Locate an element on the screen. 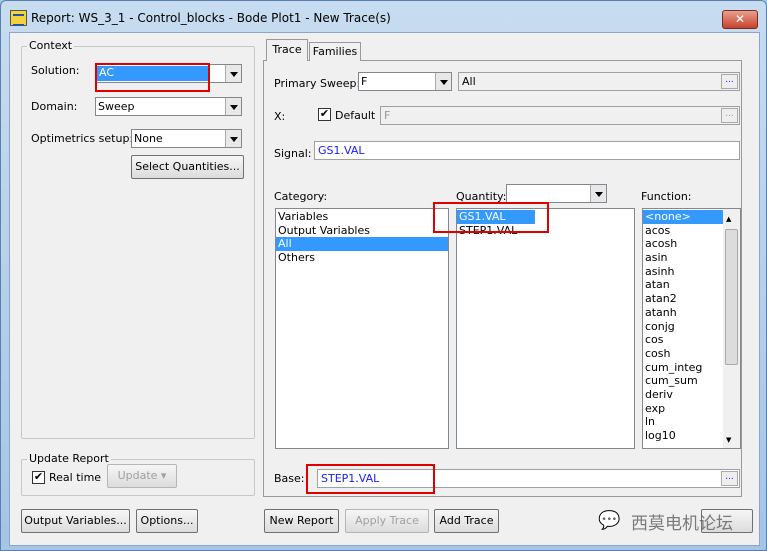 Image resolution: width=767 pixels, height=551 pixels. realtime-label: Real time is located at coordinates (75, 477).